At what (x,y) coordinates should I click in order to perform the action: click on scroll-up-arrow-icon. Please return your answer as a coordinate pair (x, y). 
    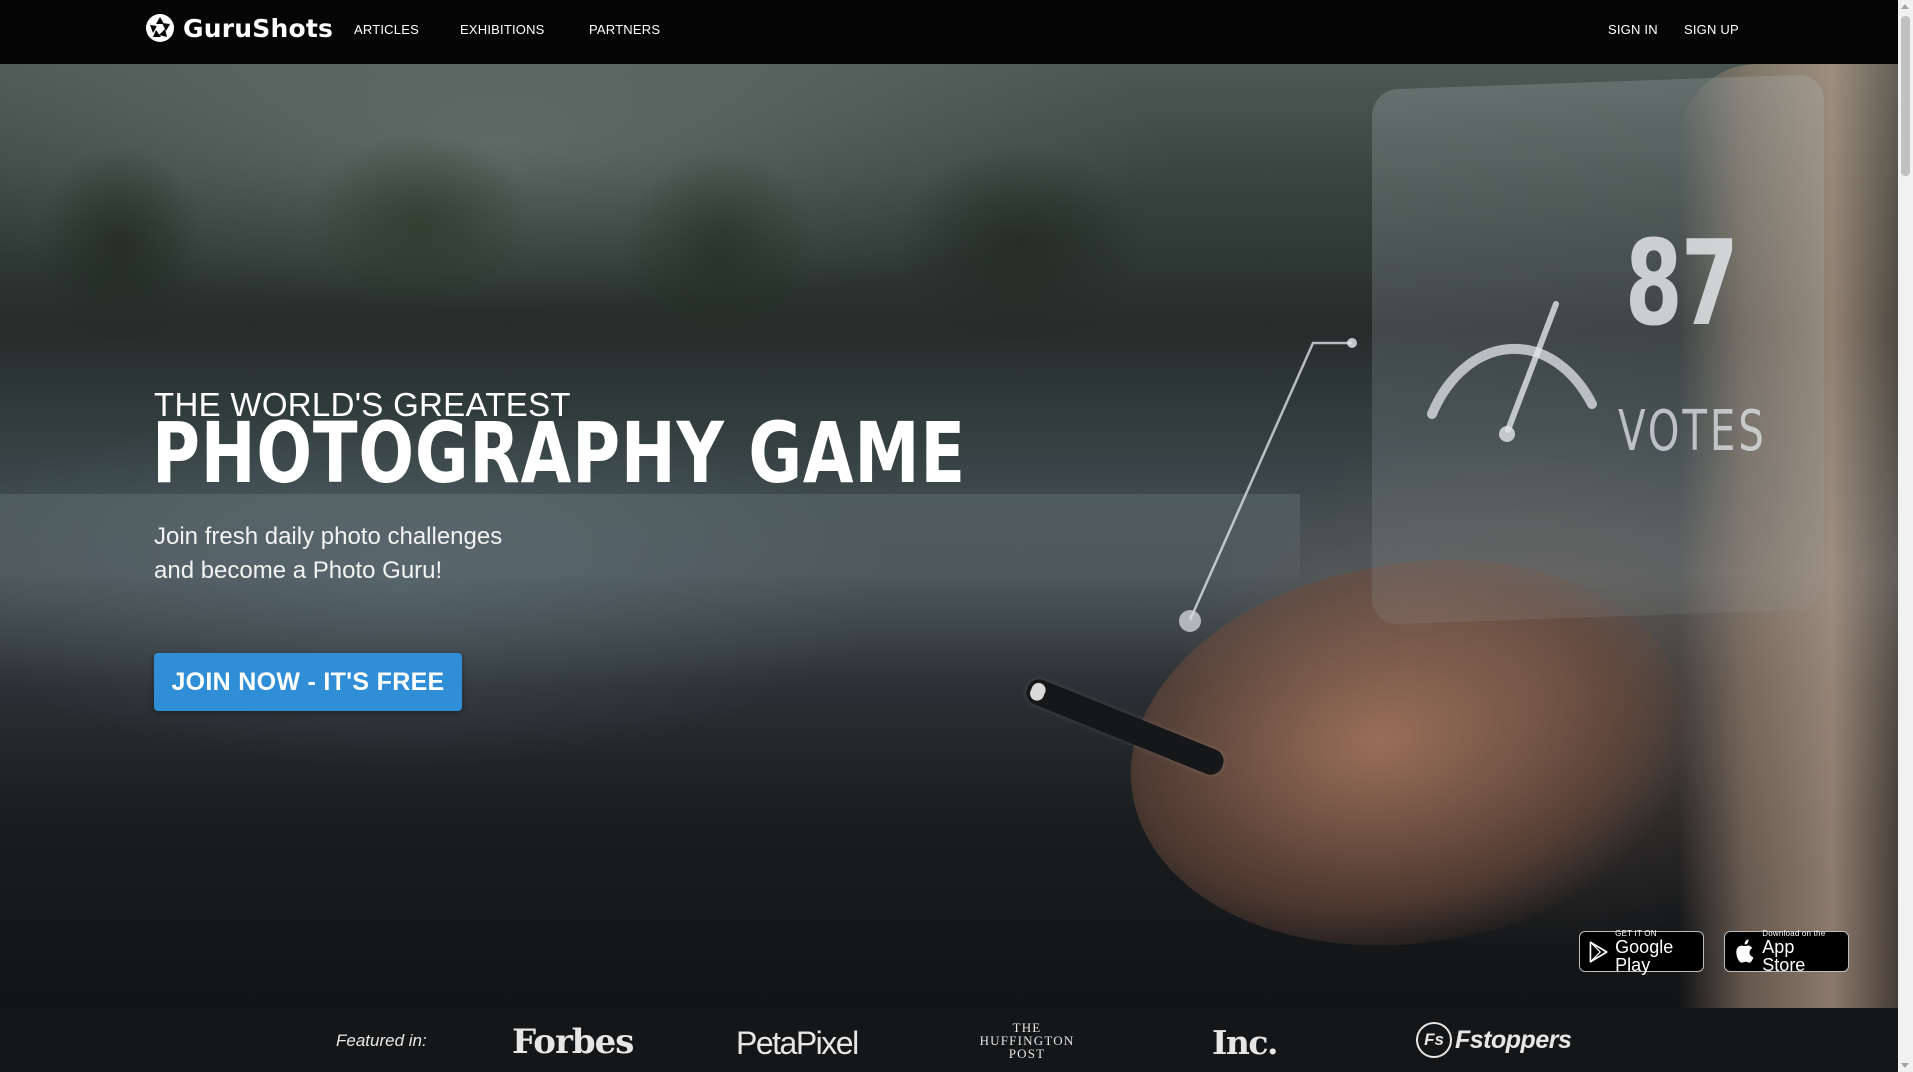
    Looking at the image, I should click on (1905, 6).